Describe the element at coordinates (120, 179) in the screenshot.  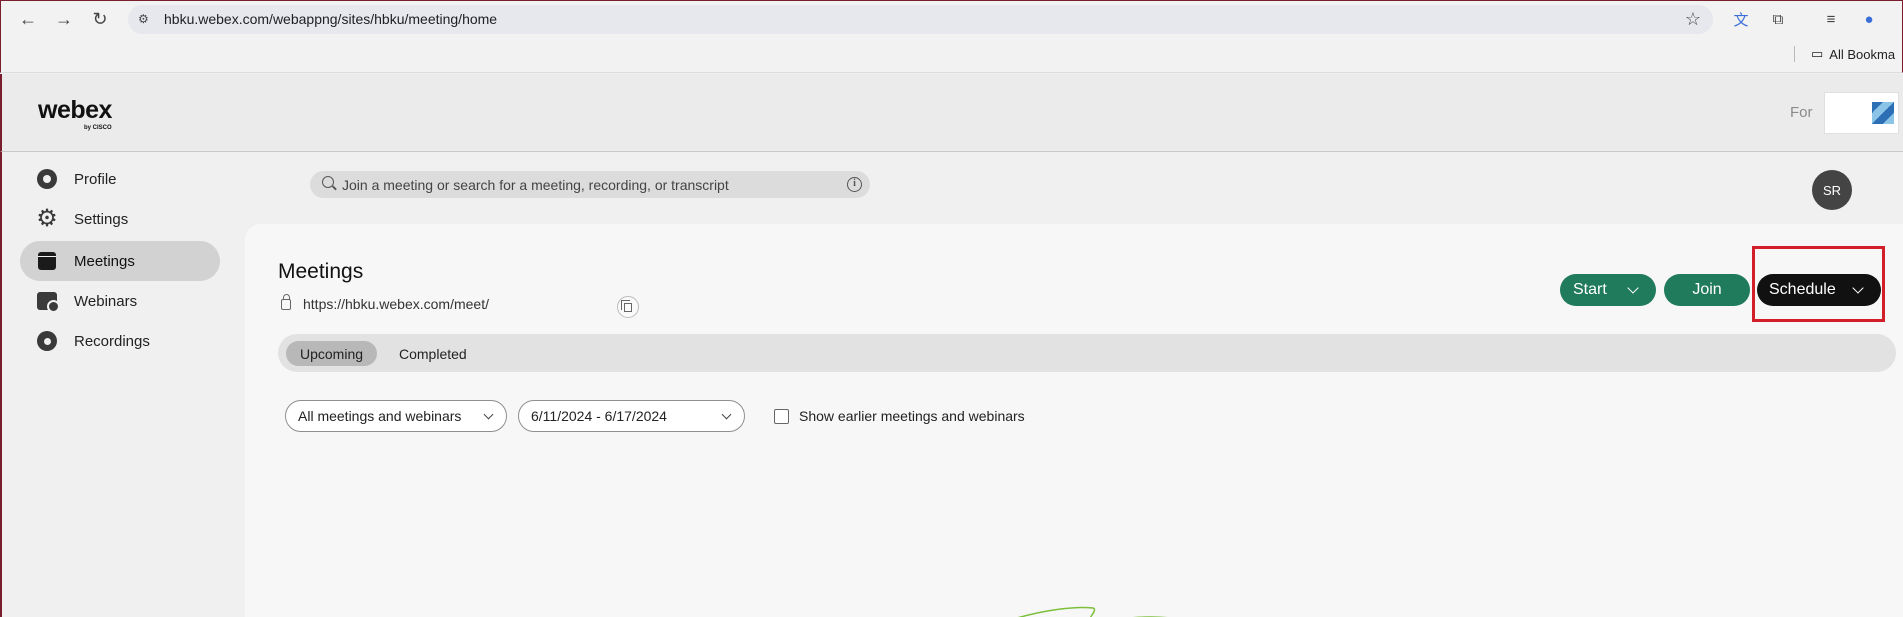
I see `sidebar-item-profile: Profile` at that location.